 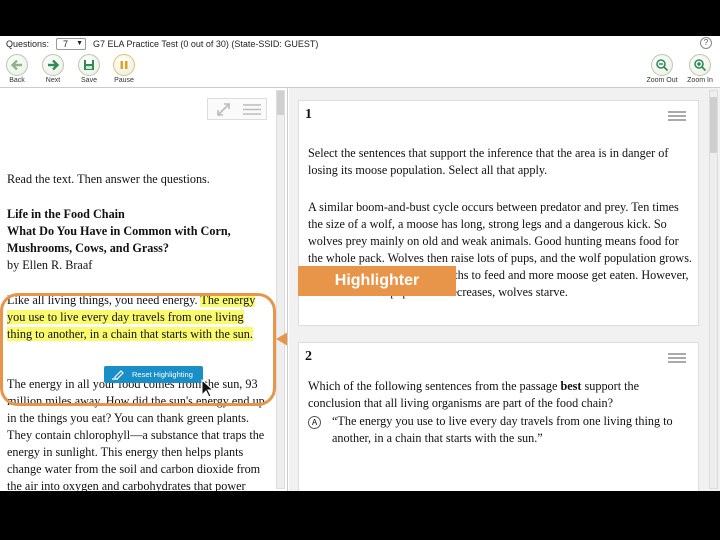 I want to click on back-label: Back, so click(x=17, y=80).